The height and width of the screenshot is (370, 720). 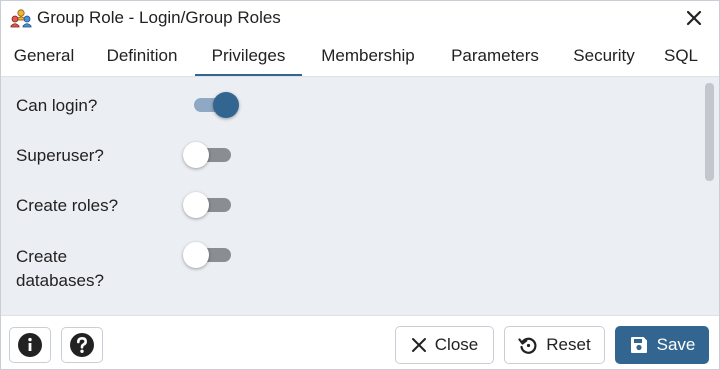 What do you see at coordinates (206, 204) in the screenshot?
I see `create-roles-toggle` at bounding box center [206, 204].